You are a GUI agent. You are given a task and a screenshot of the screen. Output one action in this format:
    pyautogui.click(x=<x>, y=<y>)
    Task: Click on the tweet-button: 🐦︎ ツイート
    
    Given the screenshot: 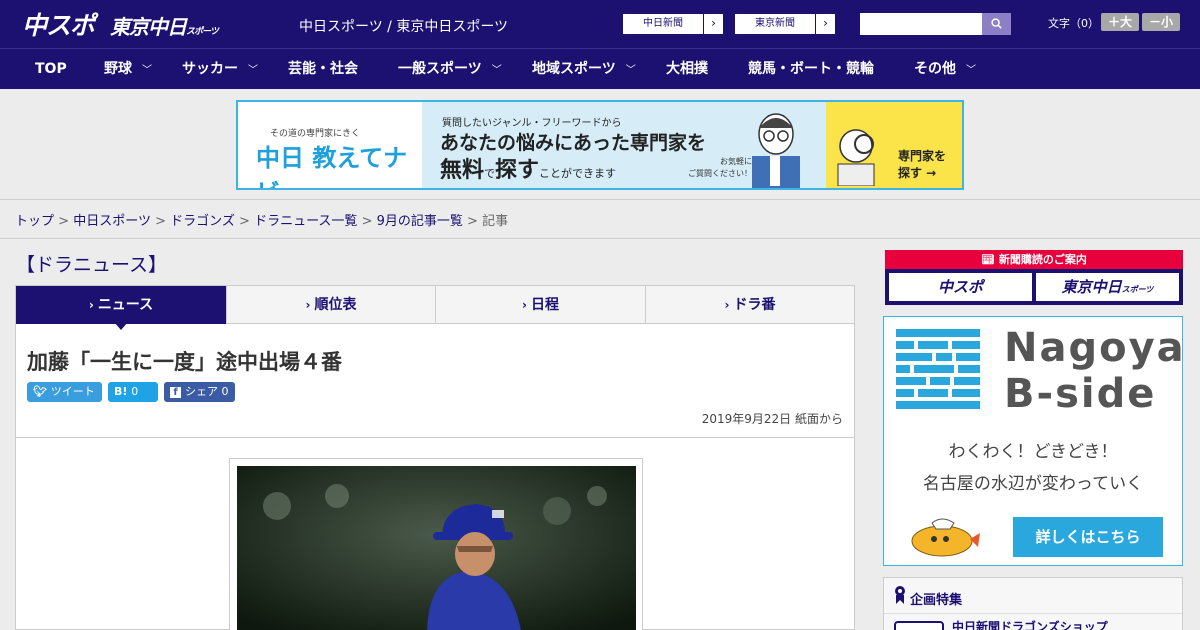 What is the action you would take?
    pyautogui.click(x=64, y=392)
    